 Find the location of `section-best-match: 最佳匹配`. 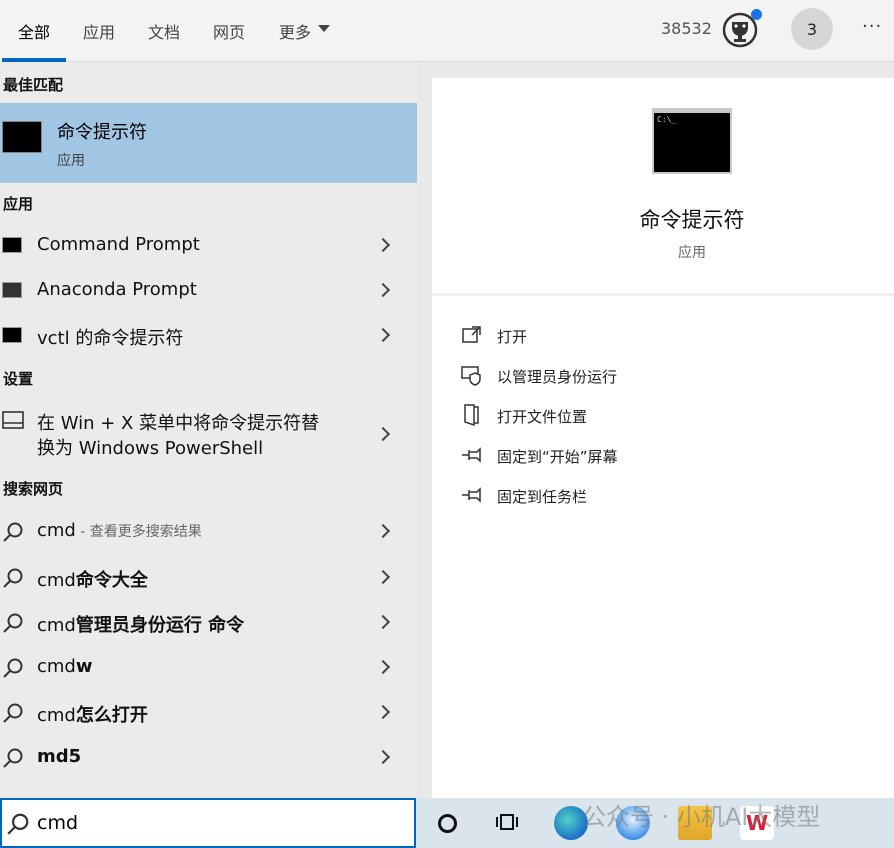

section-best-match: 最佳匹配 is located at coordinates (33, 85).